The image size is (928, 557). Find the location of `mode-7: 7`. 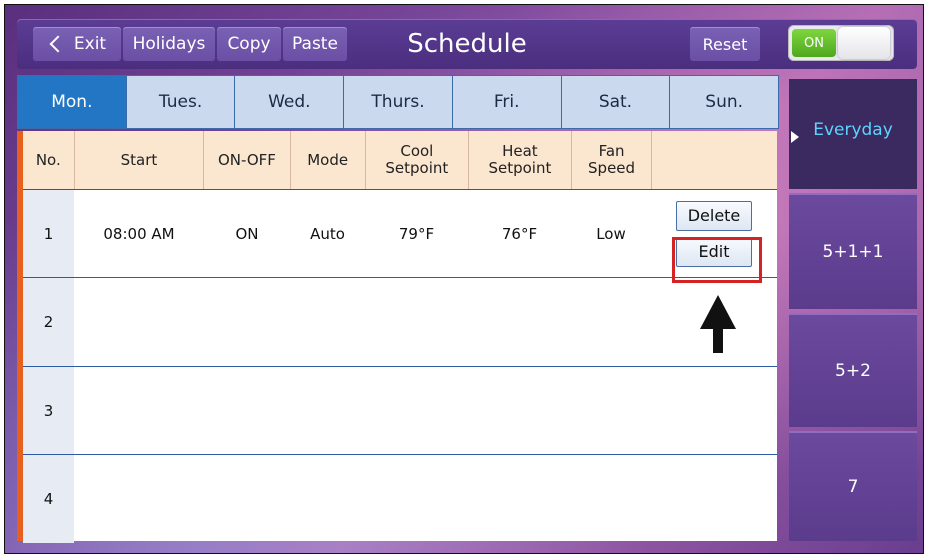

mode-7: 7 is located at coordinates (853, 486).